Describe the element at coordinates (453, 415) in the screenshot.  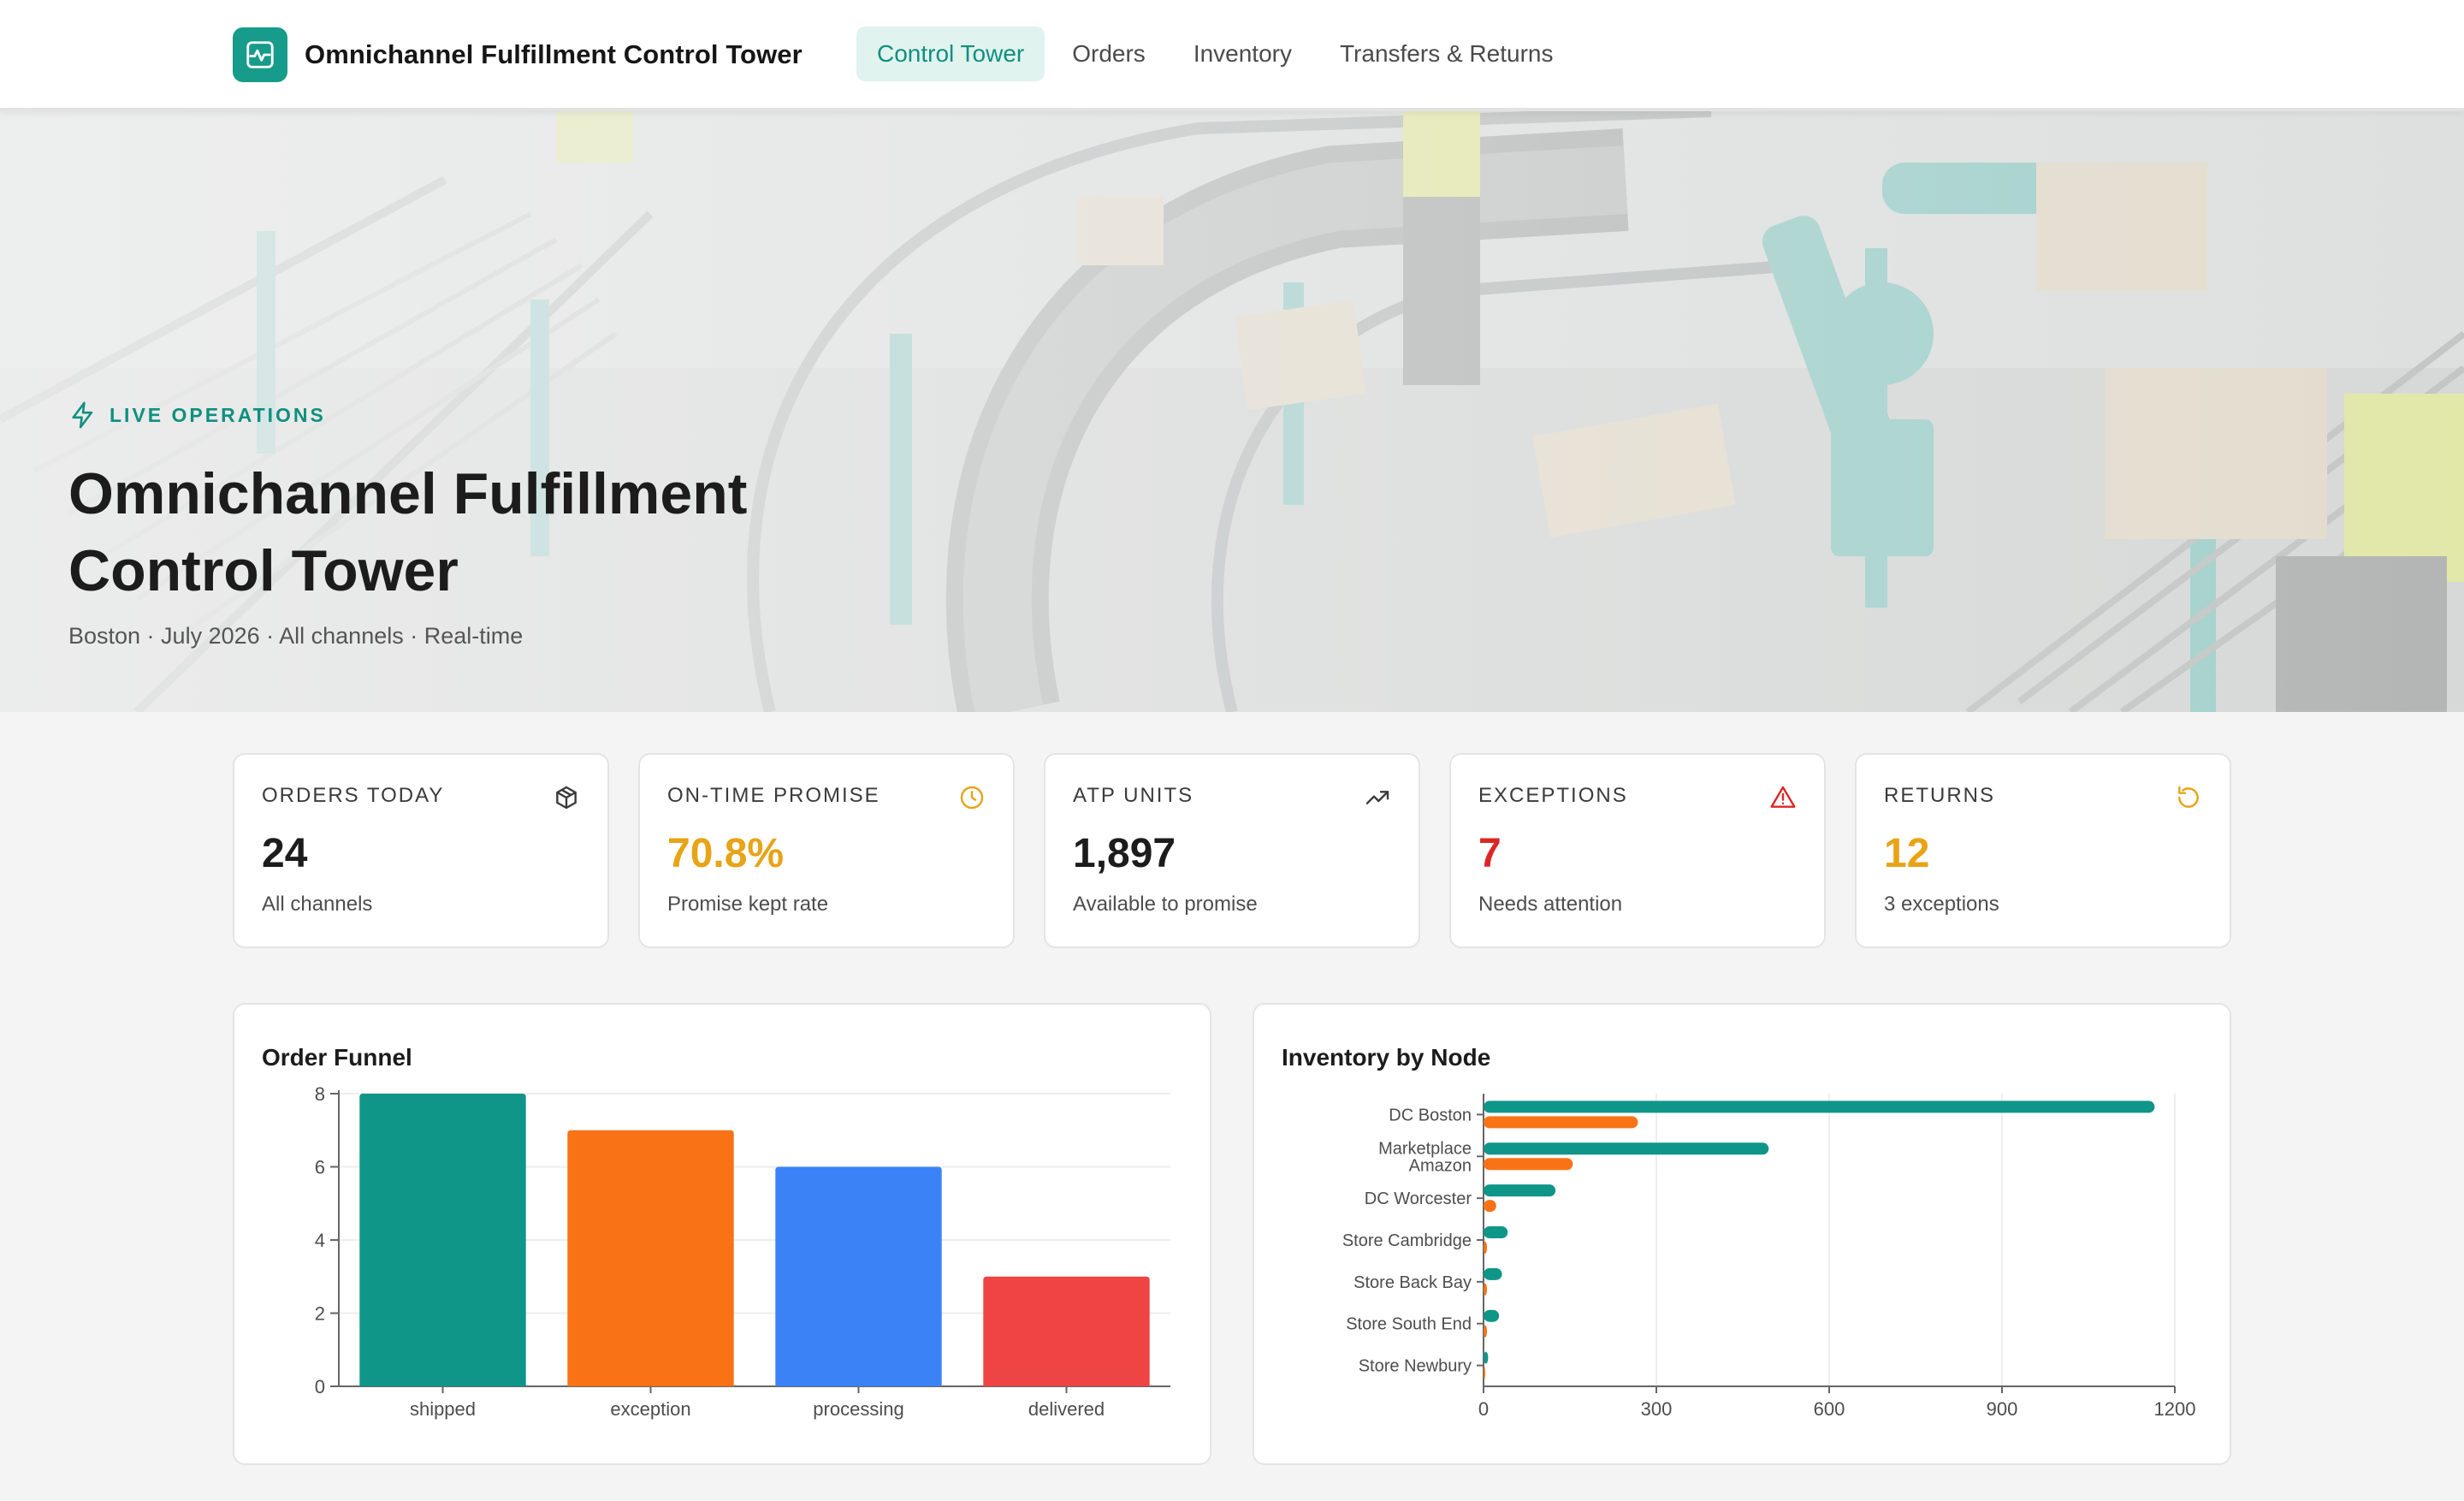
I see `live-operations-tag: LIVE OPERATIONS` at that location.